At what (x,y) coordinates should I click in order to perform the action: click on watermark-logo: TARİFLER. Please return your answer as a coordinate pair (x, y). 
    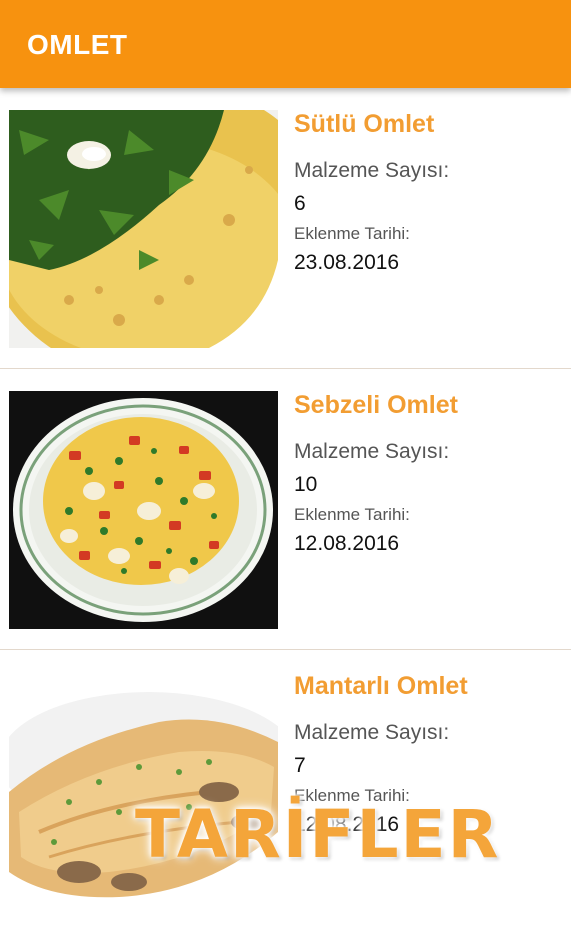
    Looking at the image, I should click on (318, 834).